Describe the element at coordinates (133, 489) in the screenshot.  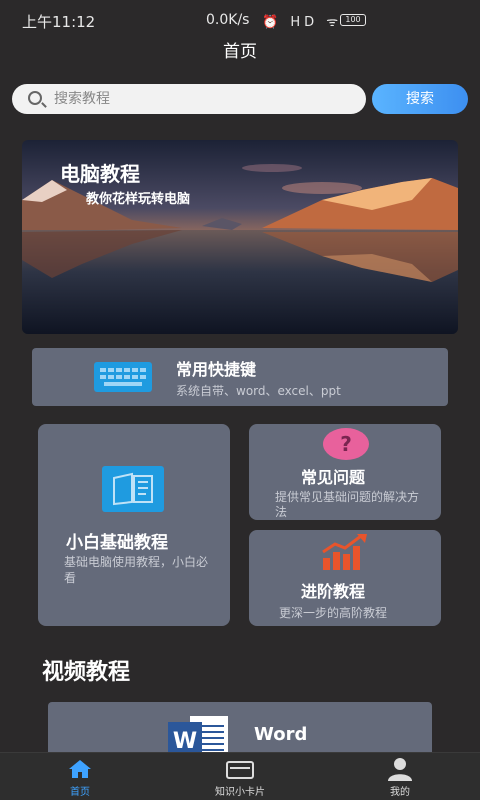
I see `book-icon` at that location.